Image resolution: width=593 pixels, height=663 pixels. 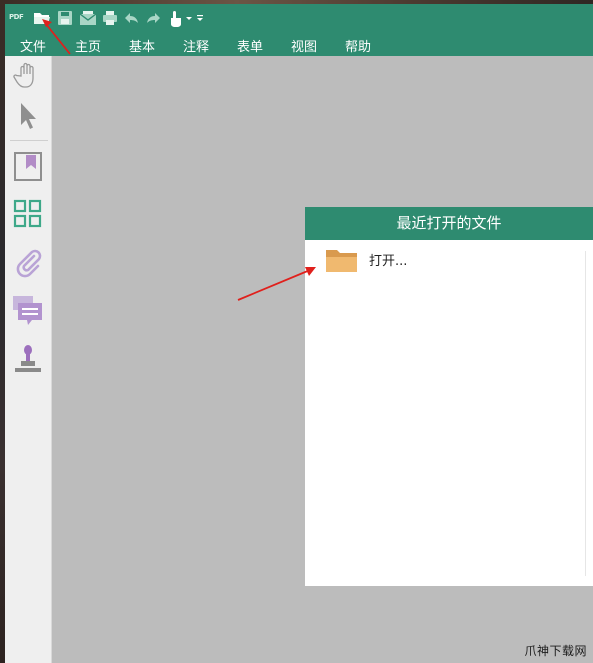 I want to click on menu-basic: 基本, so click(x=142, y=45).